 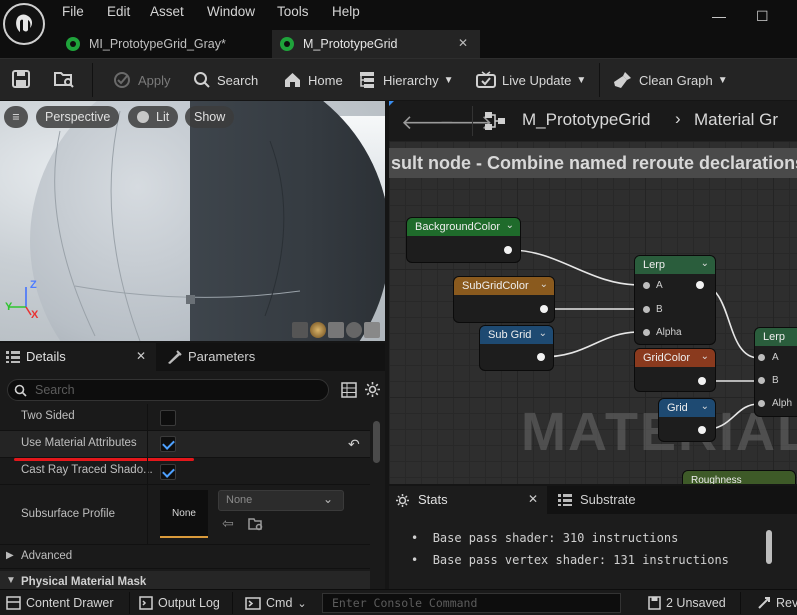 What do you see at coordinates (73, 11) in the screenshot?
I see `menu-file: File` at bounding box center [73, 11].